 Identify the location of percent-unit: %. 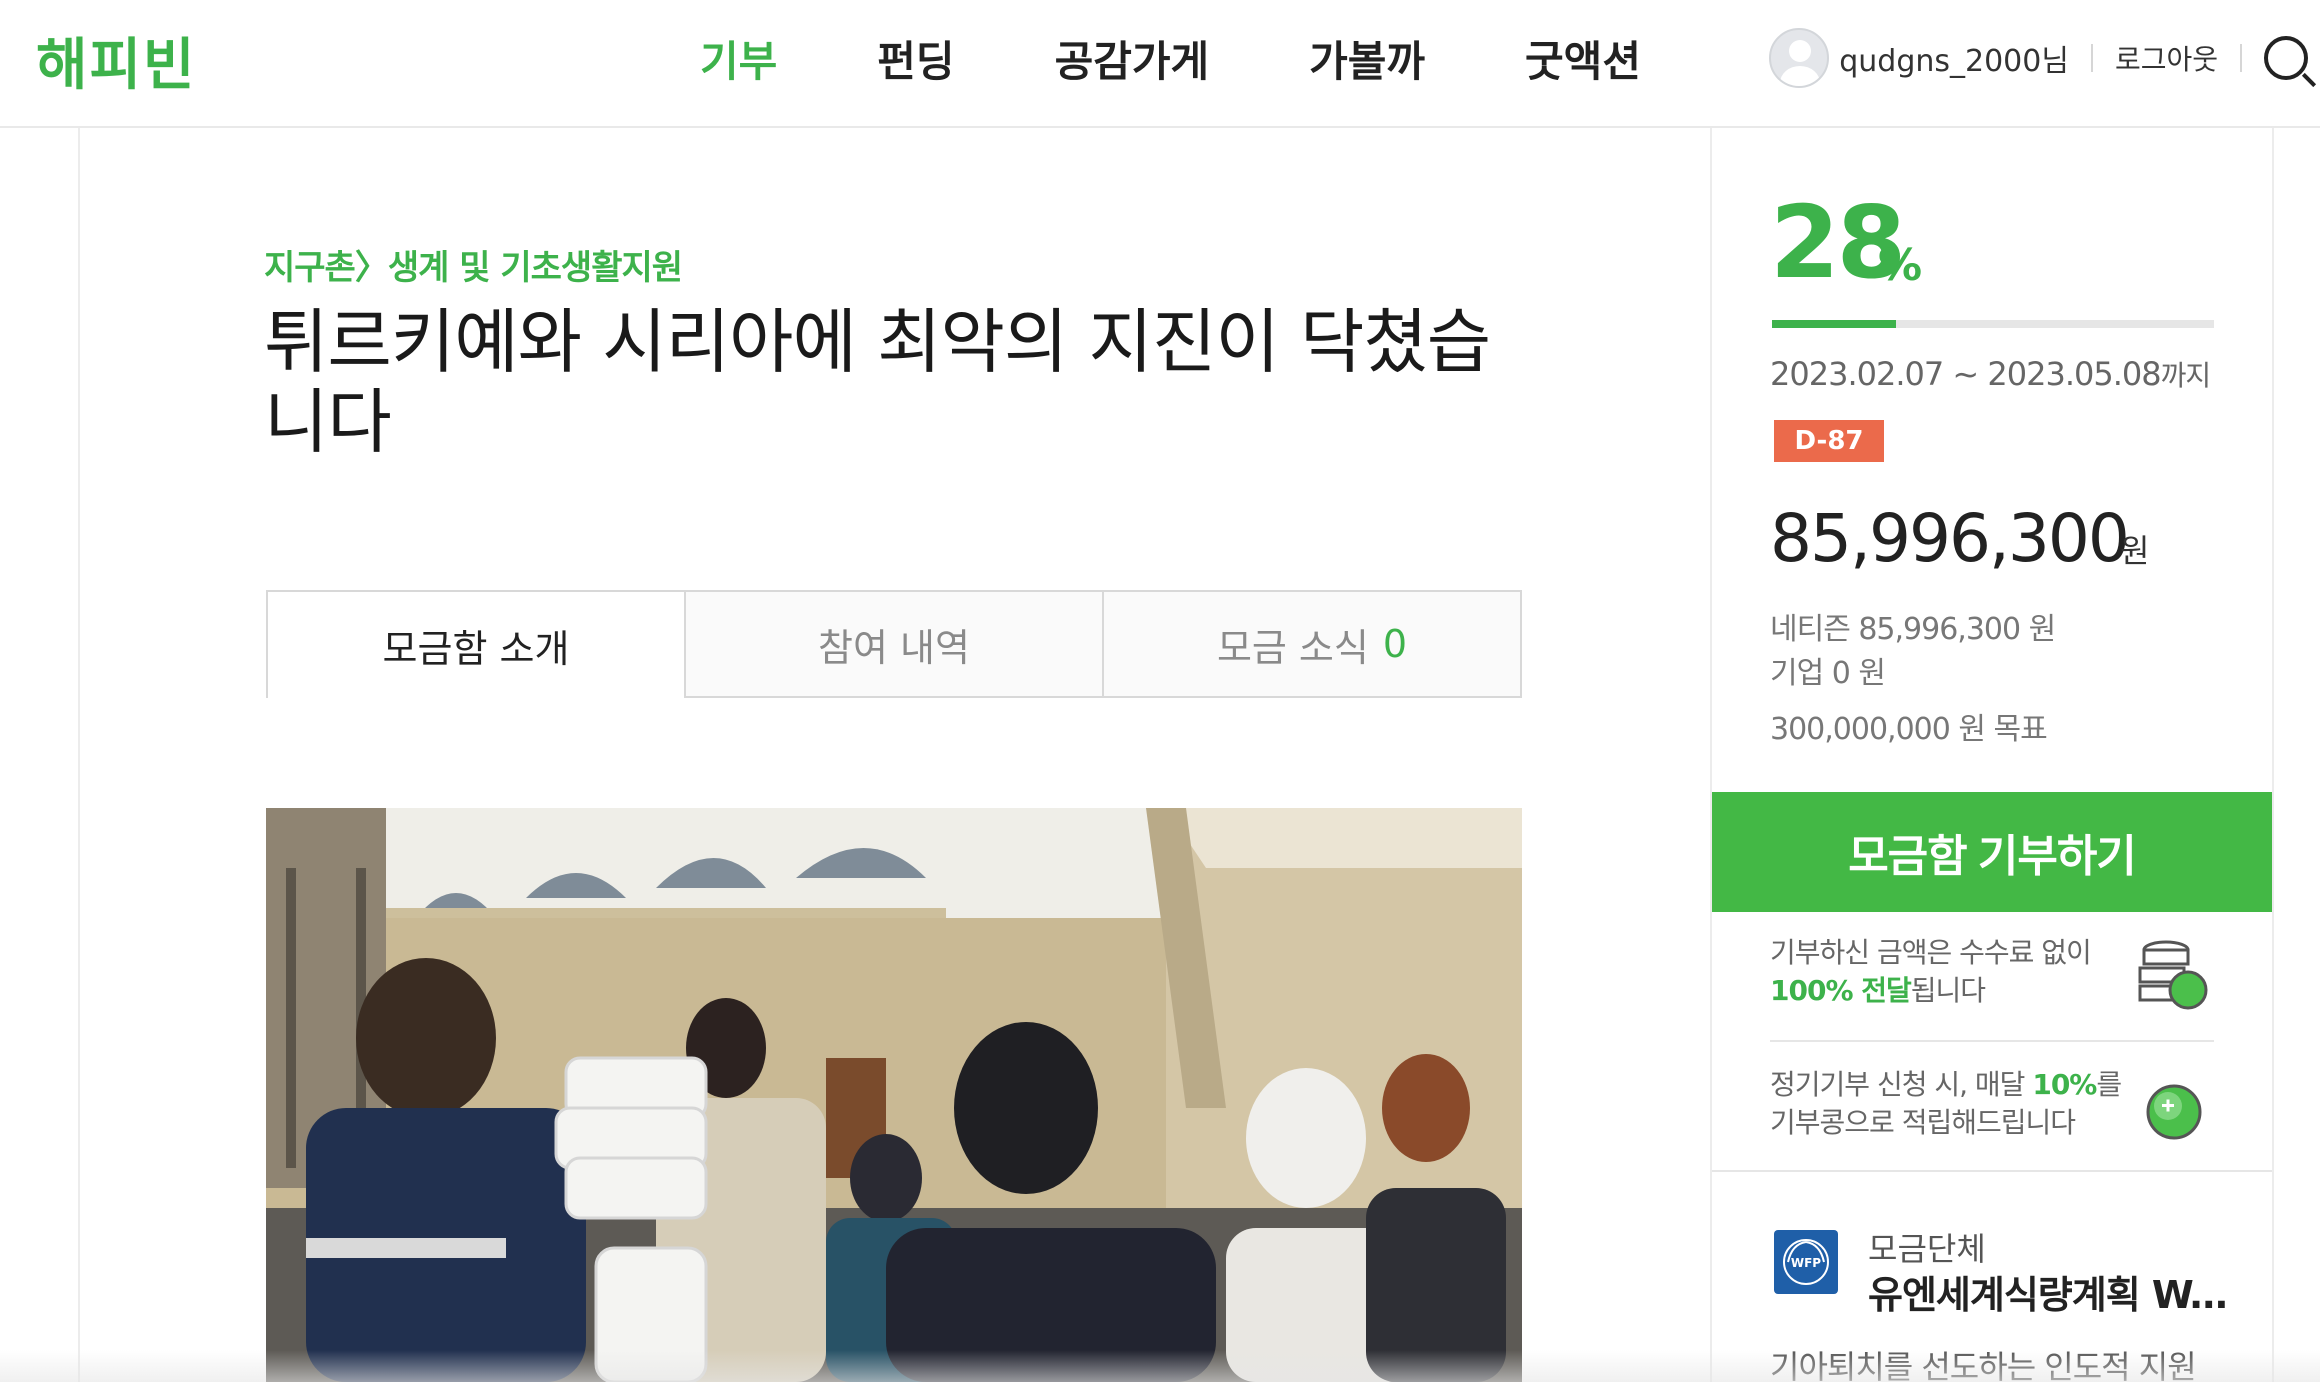
(1900, 265).